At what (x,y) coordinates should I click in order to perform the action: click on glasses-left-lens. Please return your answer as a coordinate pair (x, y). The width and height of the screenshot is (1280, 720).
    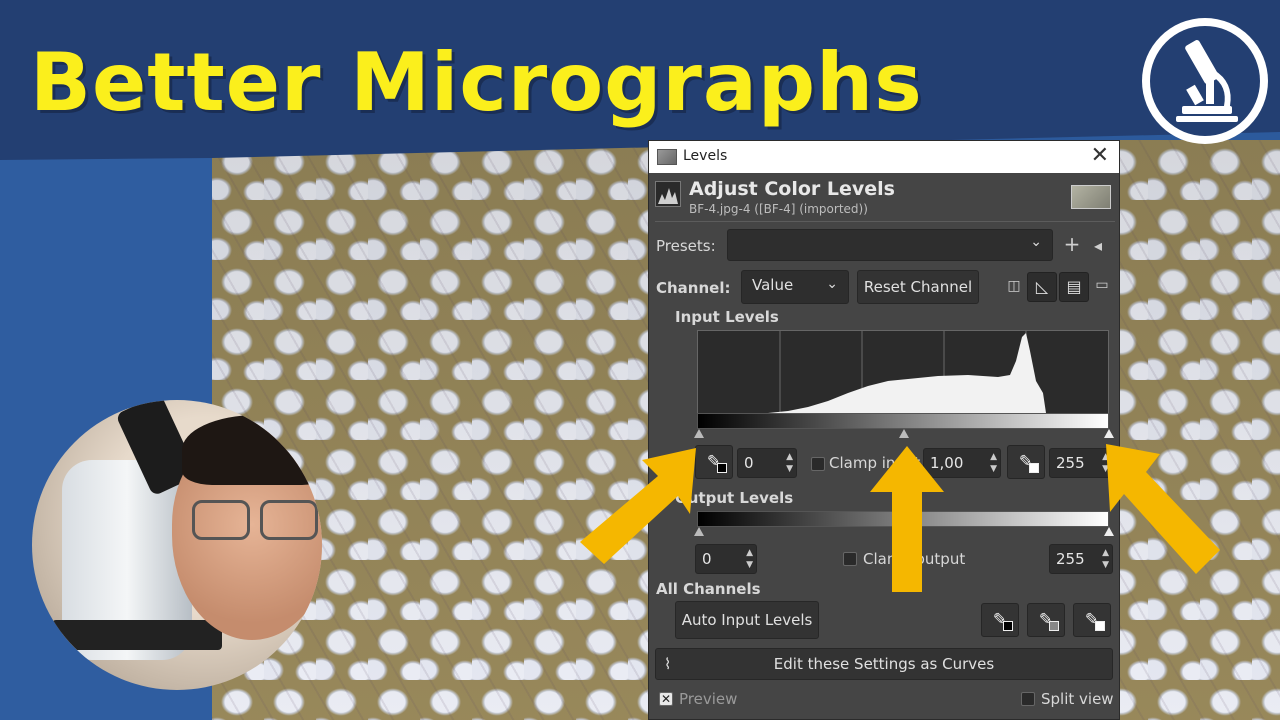
    Looking at the image, I should click on (221, 520).